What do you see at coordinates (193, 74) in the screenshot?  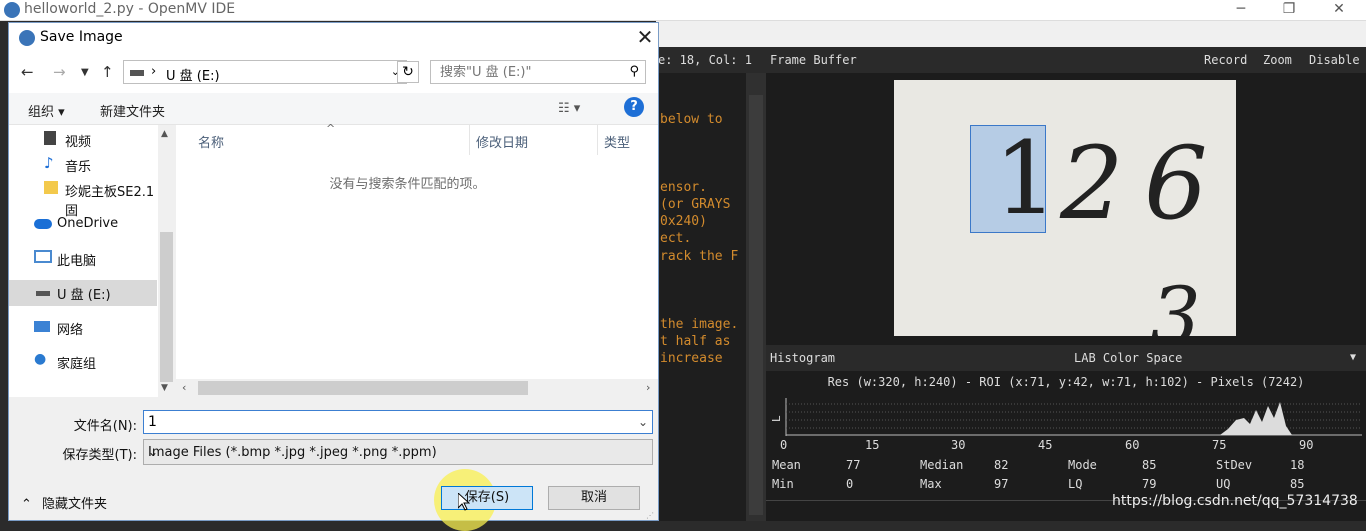 I see `breadcrumb: U 盘 (E:)` at bounding box center [193, 74].